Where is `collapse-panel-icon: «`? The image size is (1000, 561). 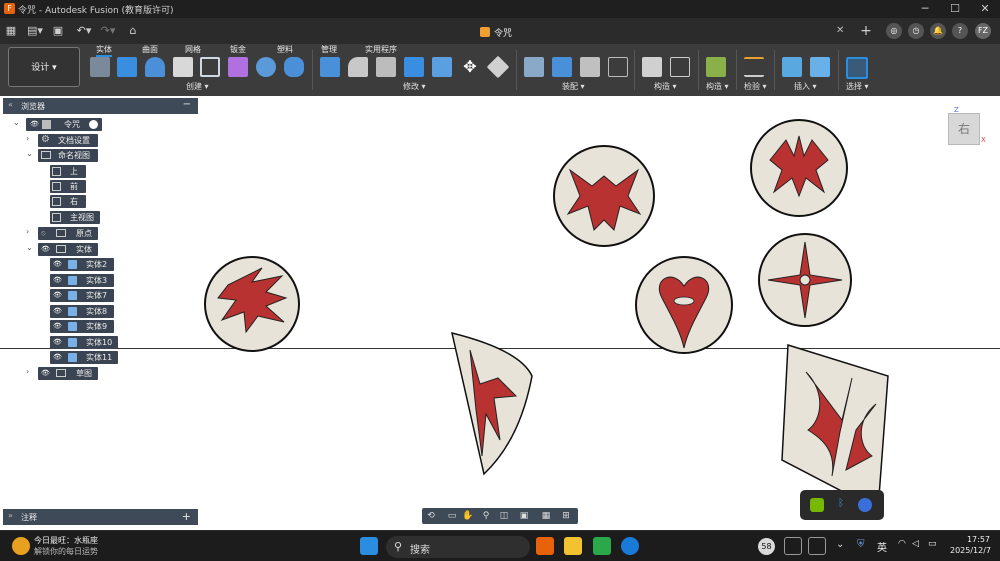 collapse-panel-icon: « is located at coordinates (10, 104).